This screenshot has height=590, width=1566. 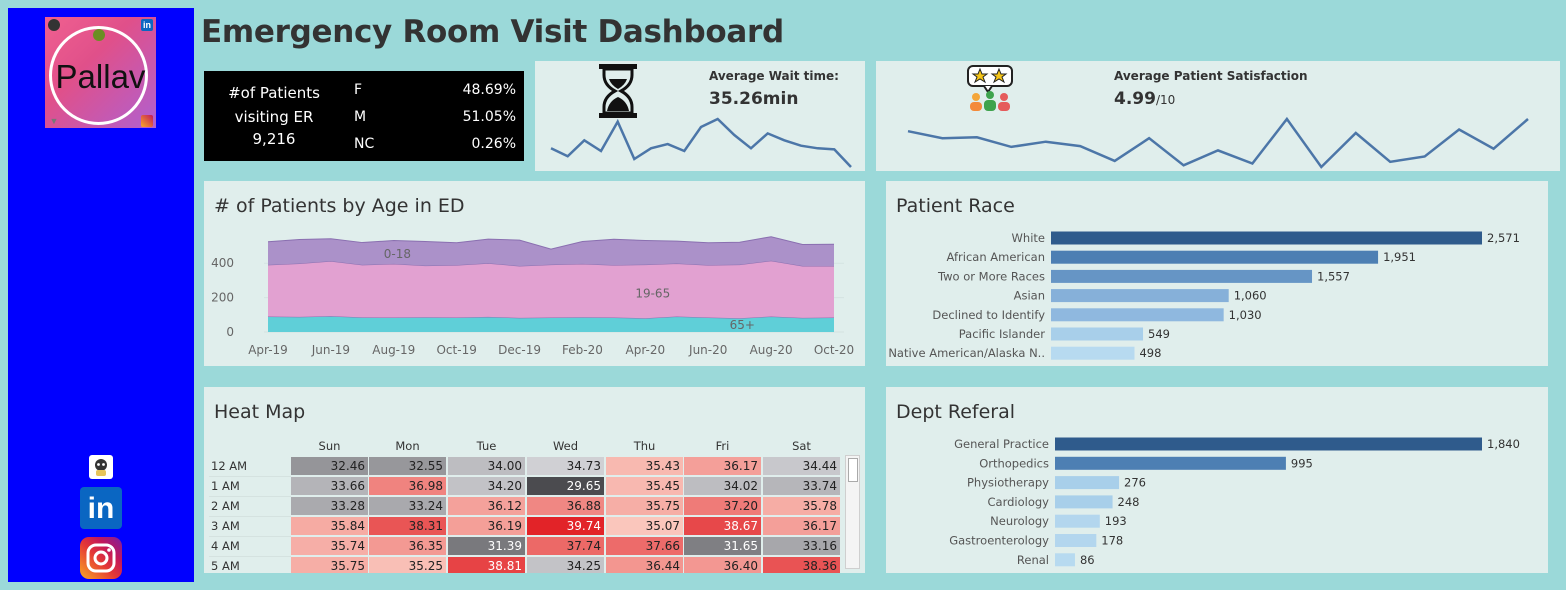 What do you see at coordinates (407, 486) in the screenshot?
I see `heat-cell: 36.98` at bounding box center [407, 486].